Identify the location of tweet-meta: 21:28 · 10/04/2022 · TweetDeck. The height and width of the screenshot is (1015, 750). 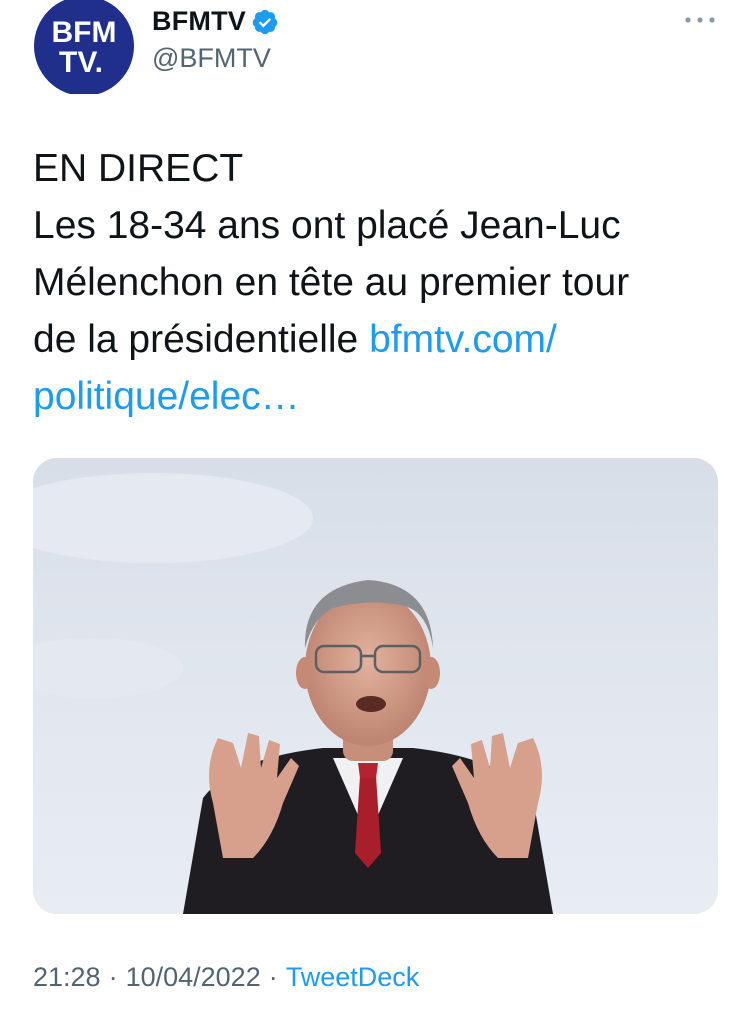
(226, 977).